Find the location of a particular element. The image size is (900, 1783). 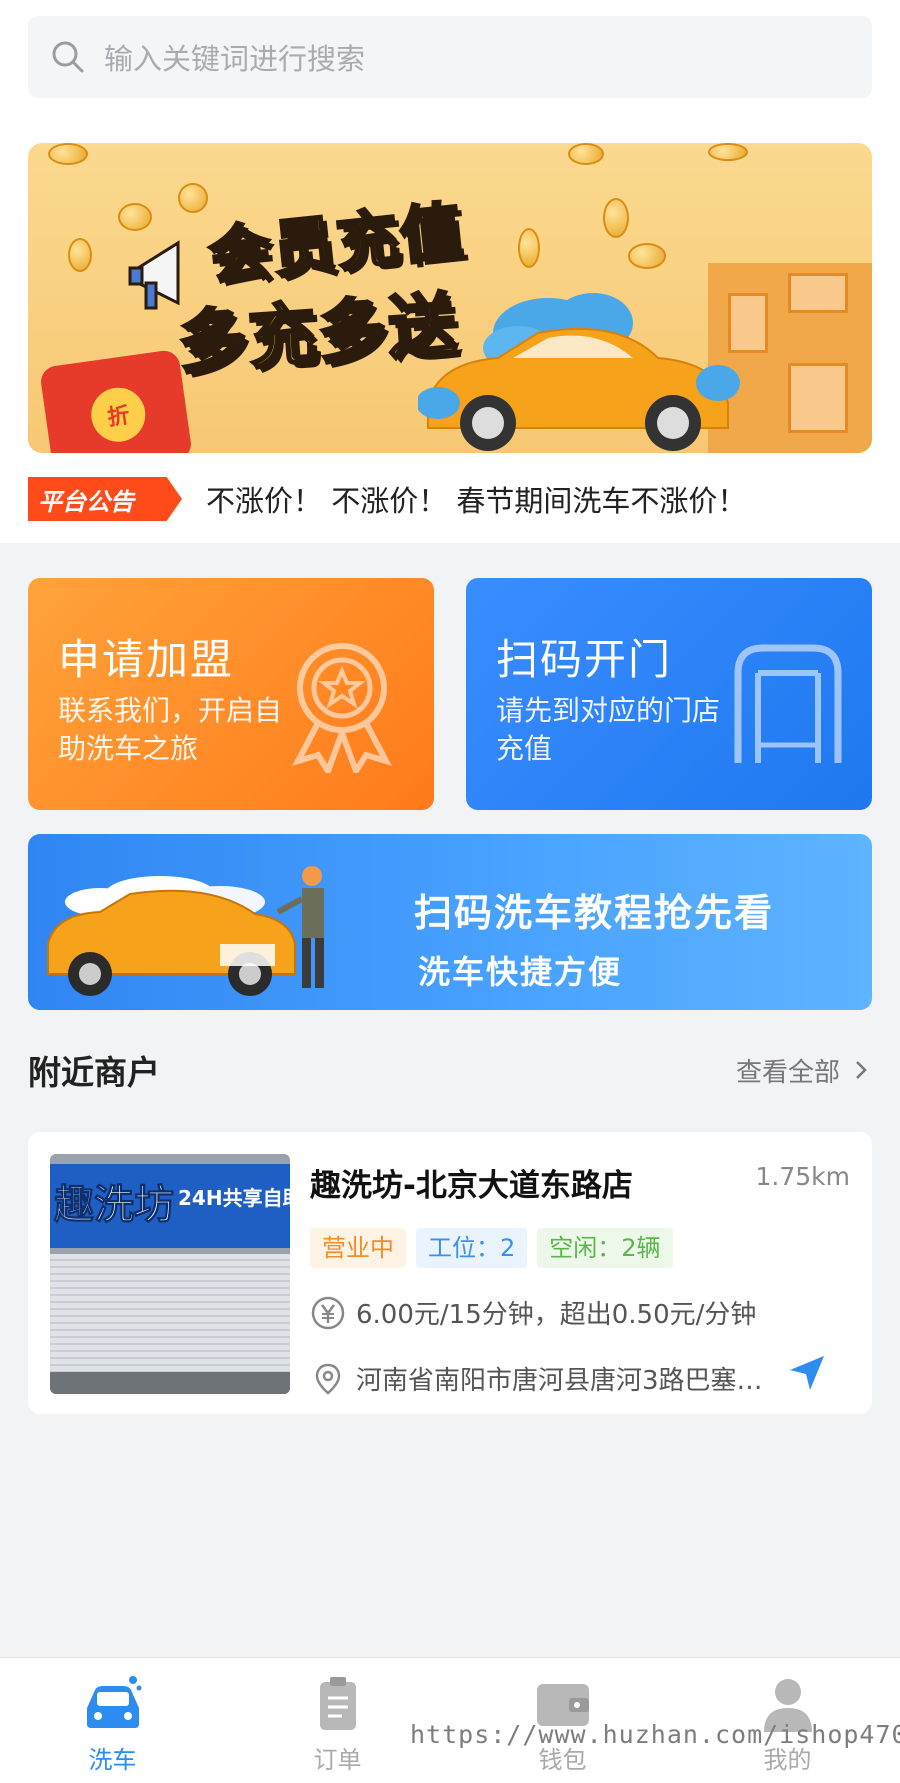

tab-wash-label: 洗车 is located at coordinates (112, 1760).